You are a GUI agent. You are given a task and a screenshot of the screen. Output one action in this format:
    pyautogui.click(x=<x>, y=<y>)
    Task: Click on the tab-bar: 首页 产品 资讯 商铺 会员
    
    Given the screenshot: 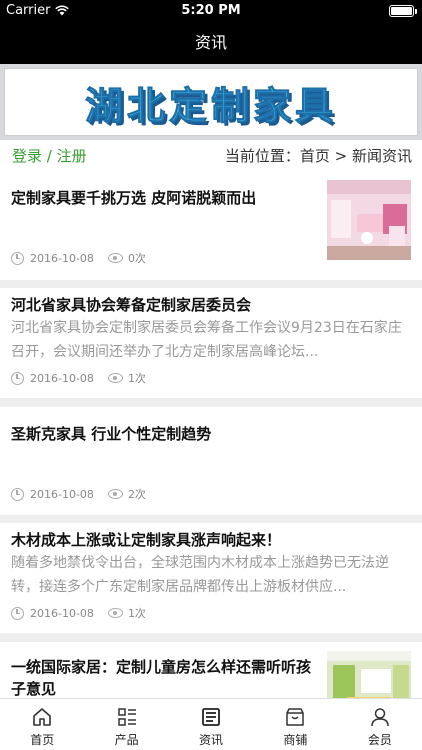 What is the action you would take?
    pyautogui.click(x=211, y=724)
    